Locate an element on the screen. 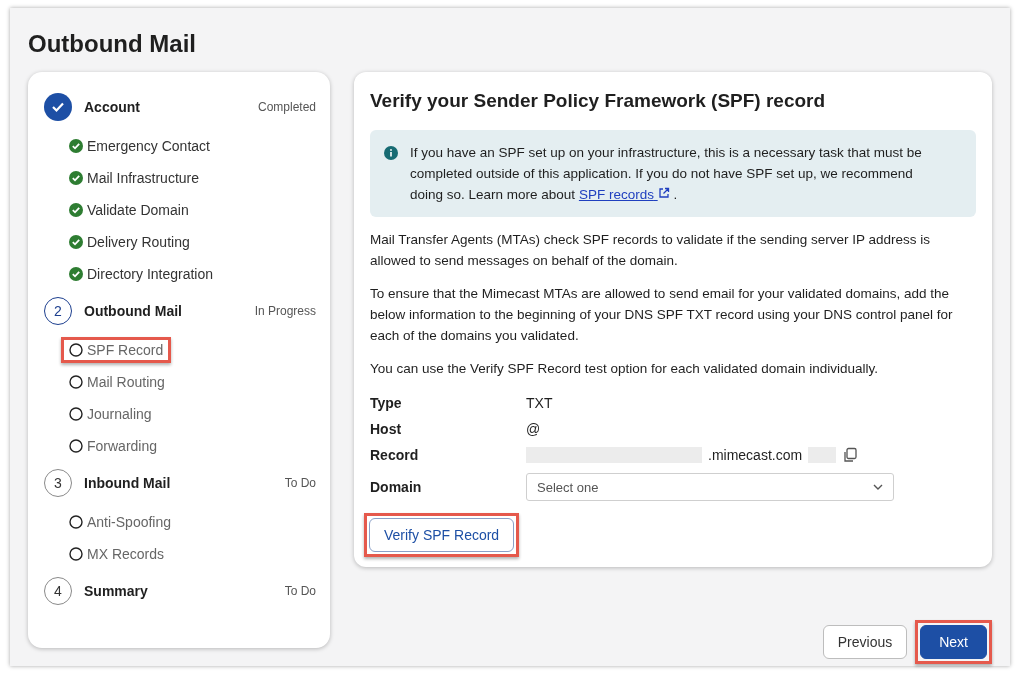  field-value: TXT is located at coordinates (540, 403).